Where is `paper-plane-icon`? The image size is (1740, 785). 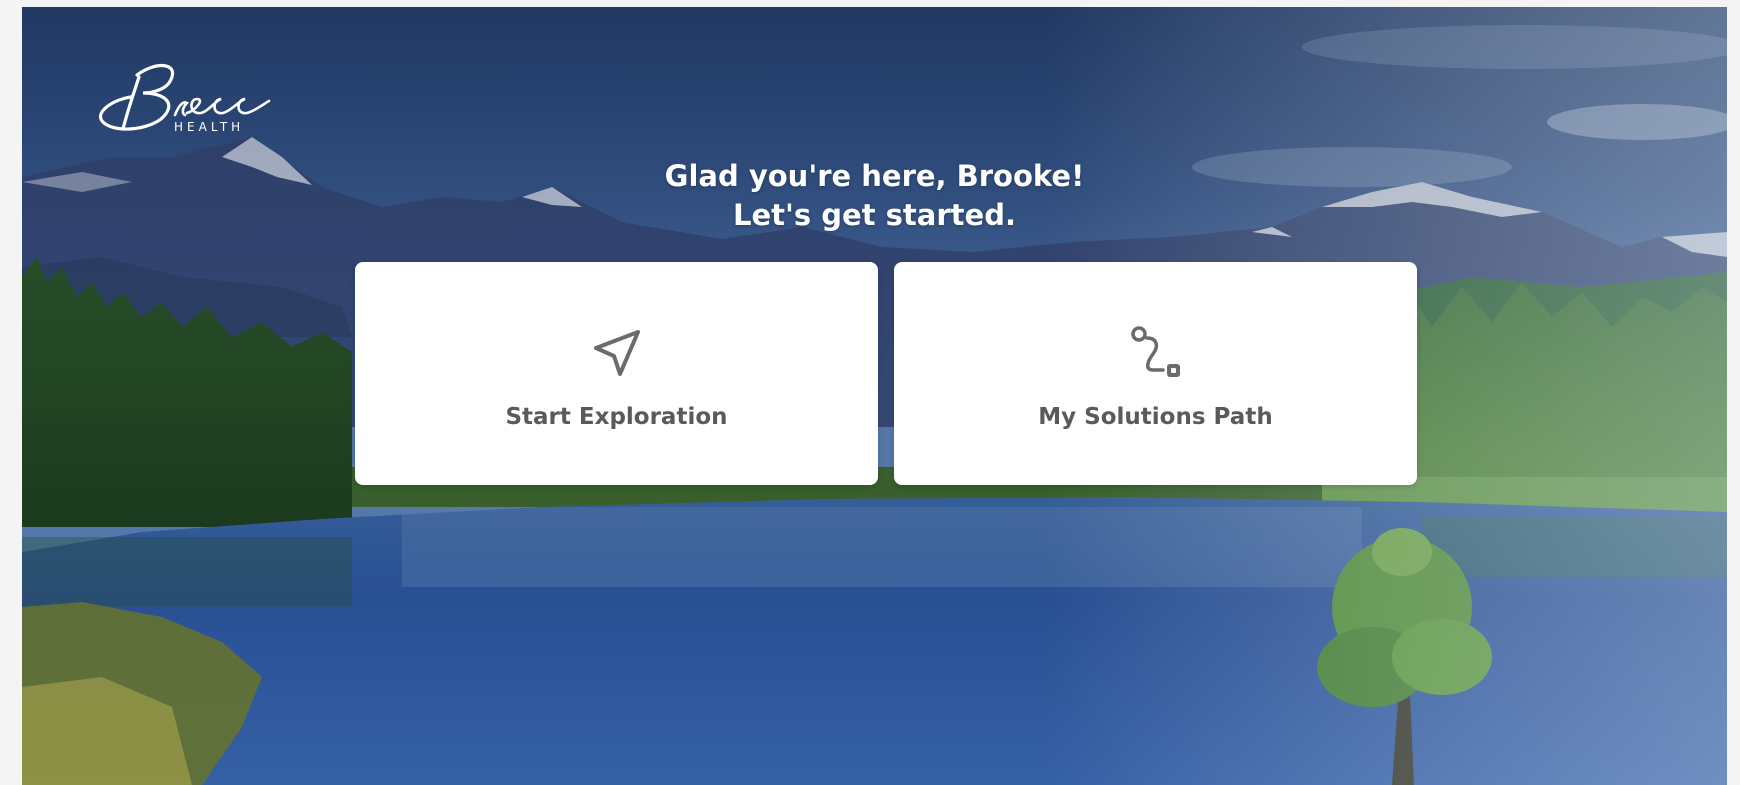 paper-plane-icon is located at coordinates (616, 353).